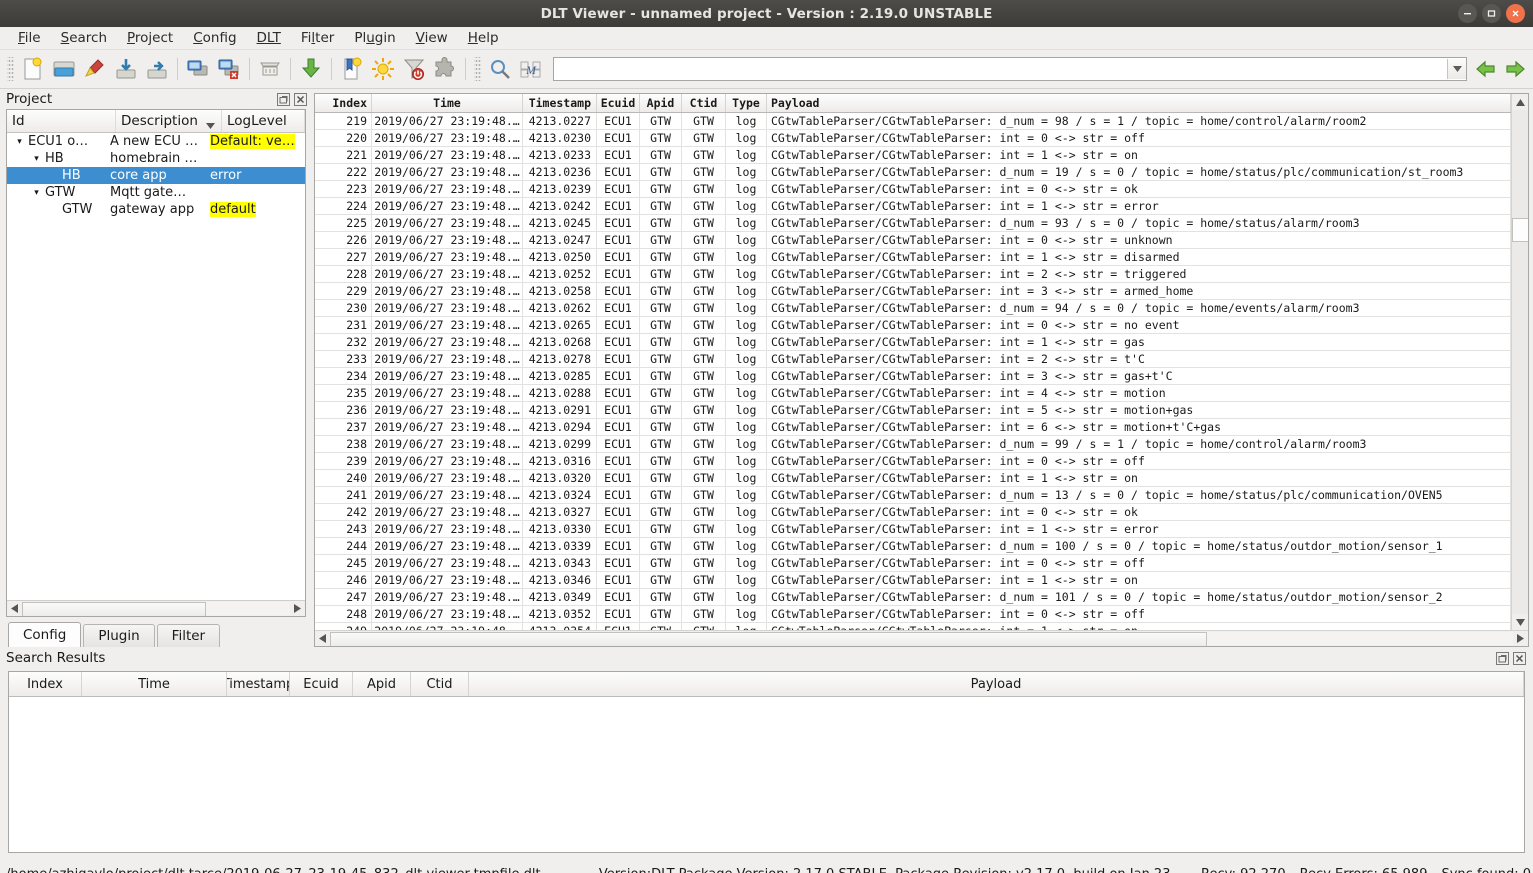  What do you see at coordinates (270, 69) in the screenshot?
I see `clear-table-icon` at bounding box center [270, 69].